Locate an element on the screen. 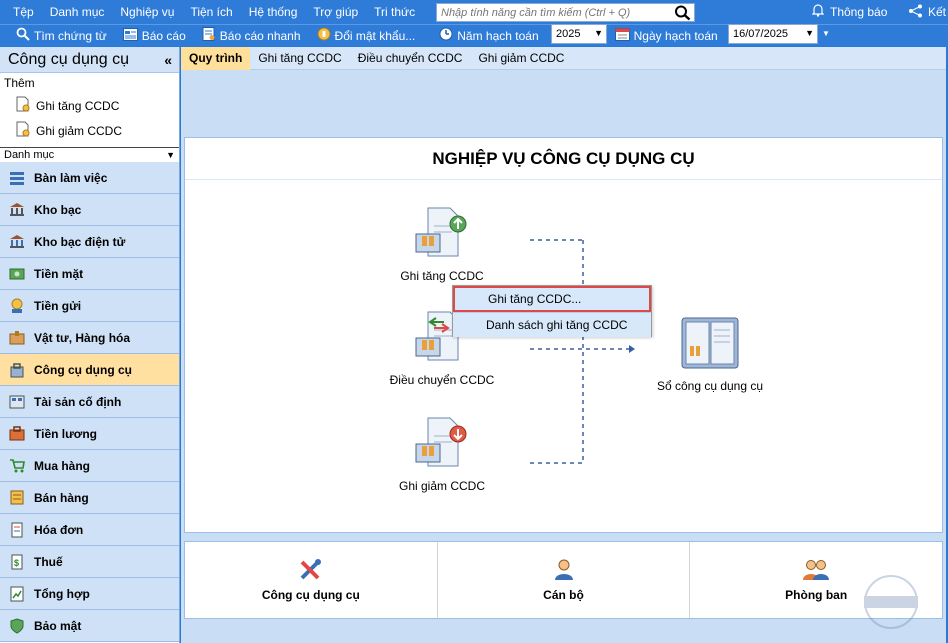 The image size is (948, 643). sidebar-item-label: Tiền gửi is located at coordinates (58, 305).